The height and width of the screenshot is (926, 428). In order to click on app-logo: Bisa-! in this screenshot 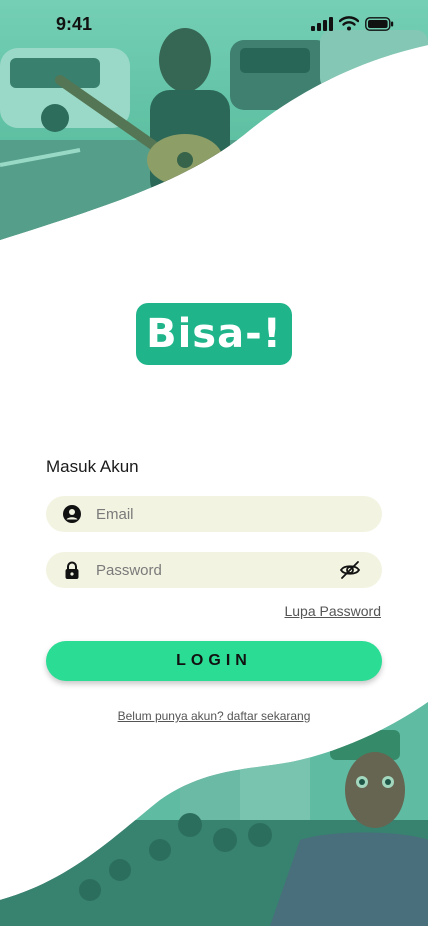, I will do `click(214, 334)`.